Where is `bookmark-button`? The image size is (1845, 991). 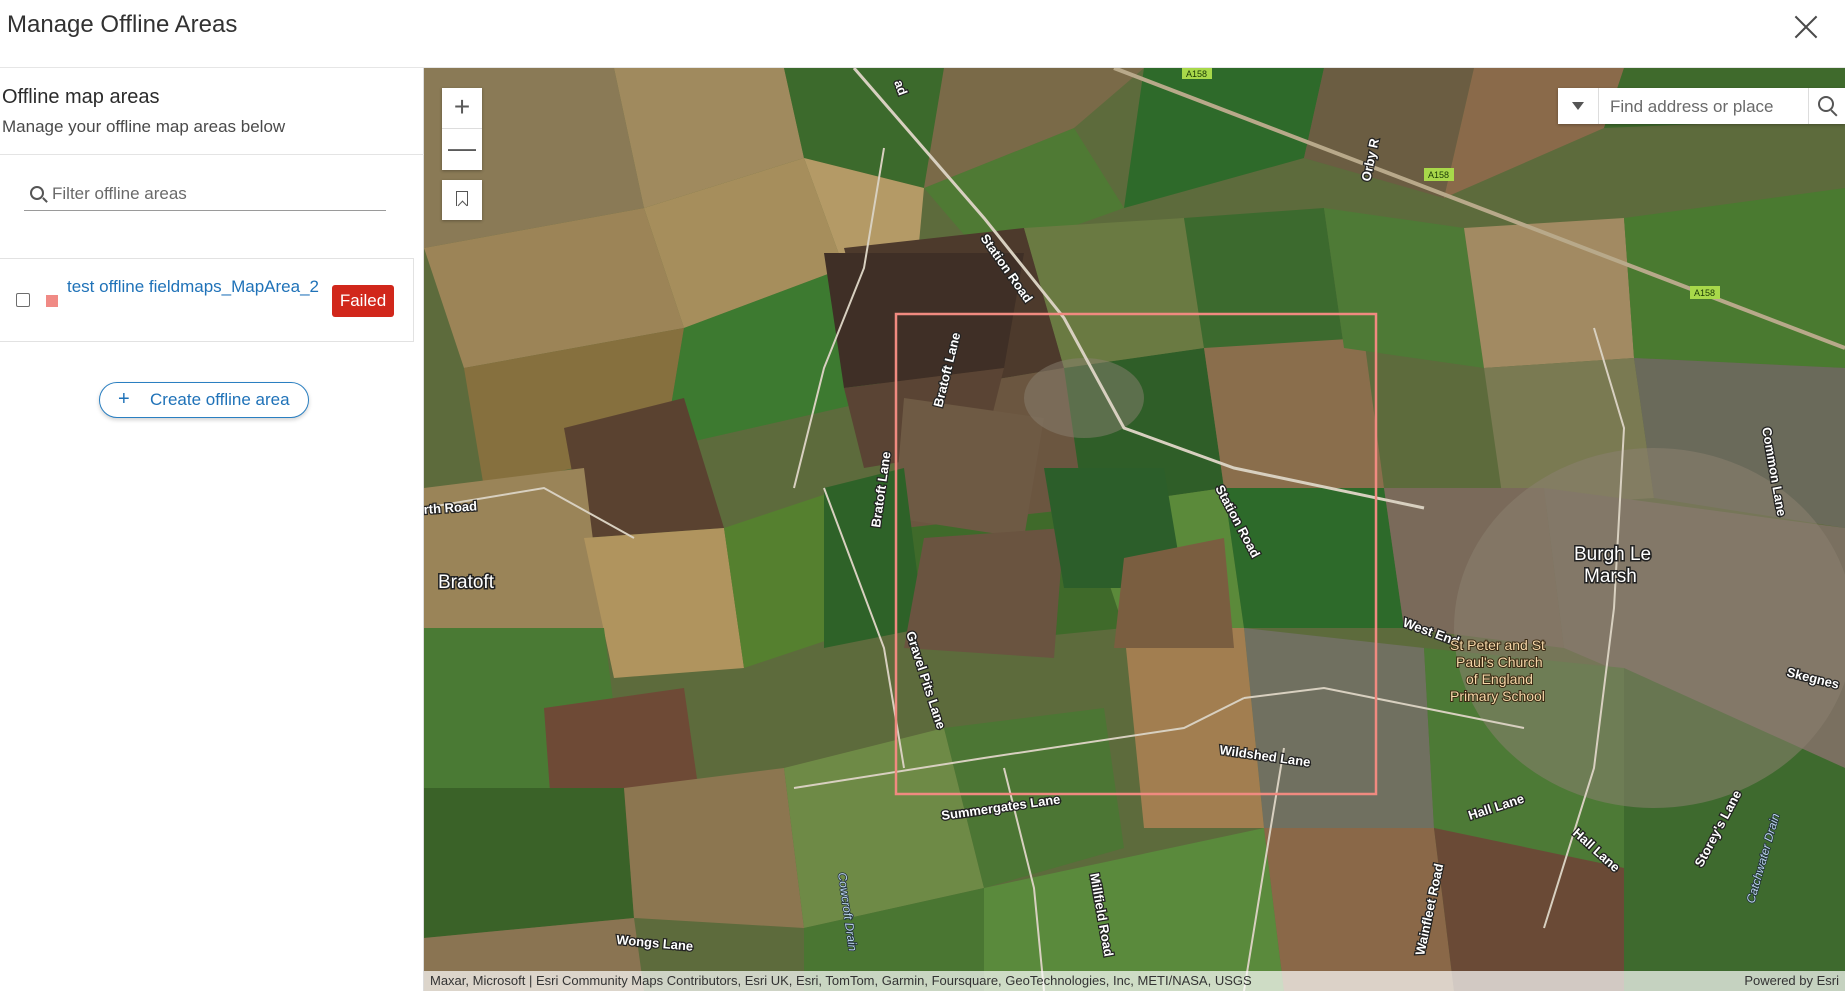
bookmark-button is located at coordinates (462, 200).